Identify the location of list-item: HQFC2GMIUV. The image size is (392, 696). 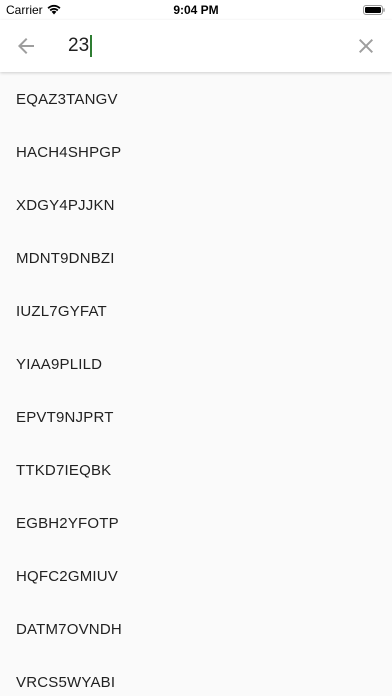
(196, 576).